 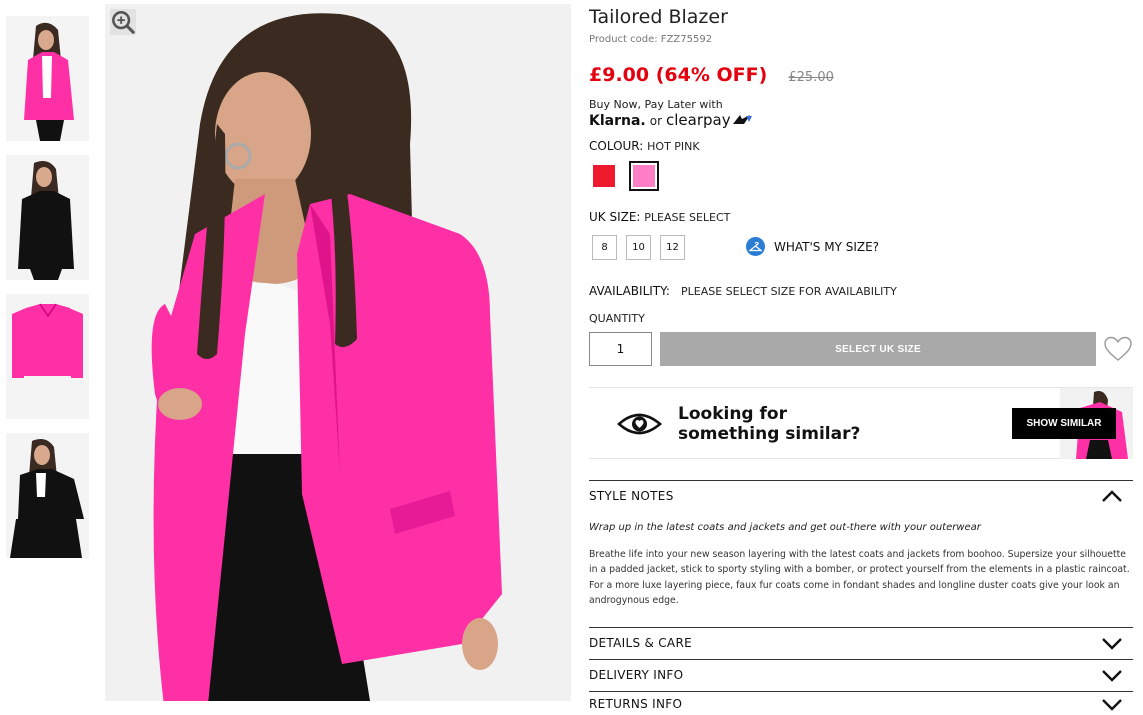 I want to click on similar-line-1: Looking for, so click(x=732, y=414).